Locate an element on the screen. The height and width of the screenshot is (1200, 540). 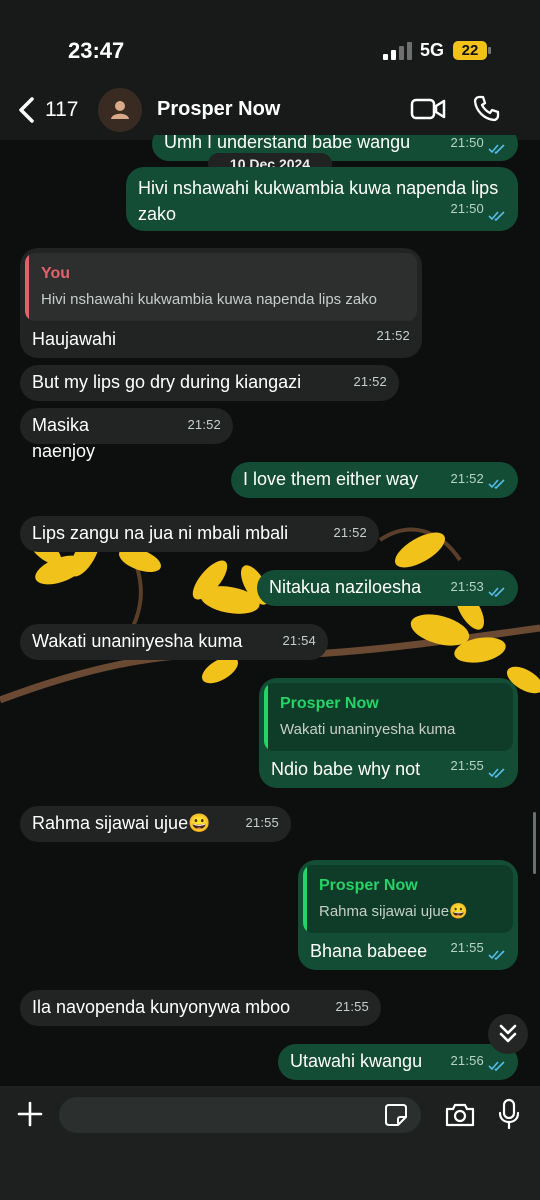
message-text: But my lips go dry during kiangazi is located at coordinates (167, 382).